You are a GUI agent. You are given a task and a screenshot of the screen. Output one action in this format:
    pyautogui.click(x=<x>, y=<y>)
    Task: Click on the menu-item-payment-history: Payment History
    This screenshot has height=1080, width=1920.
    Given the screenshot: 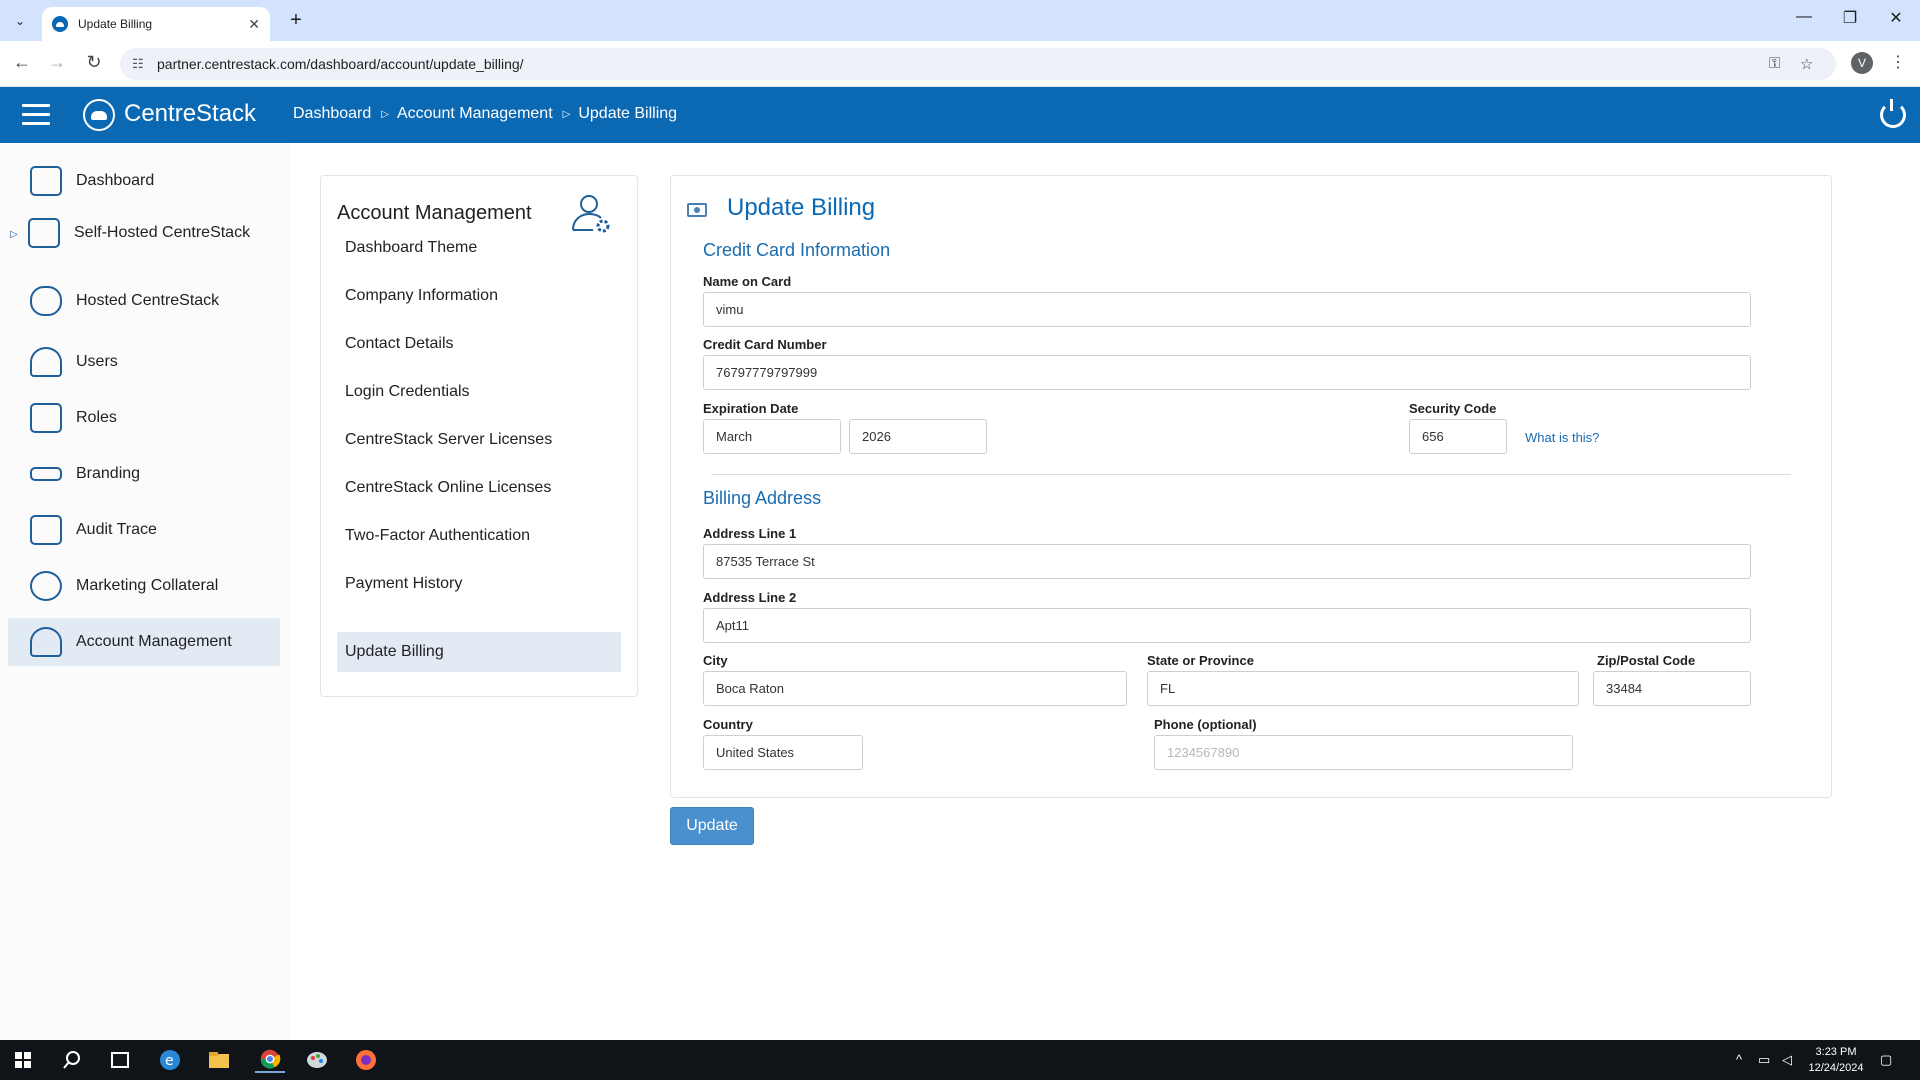 What is the action you would take?
    pyautogui.click(x=479, y=584)
    